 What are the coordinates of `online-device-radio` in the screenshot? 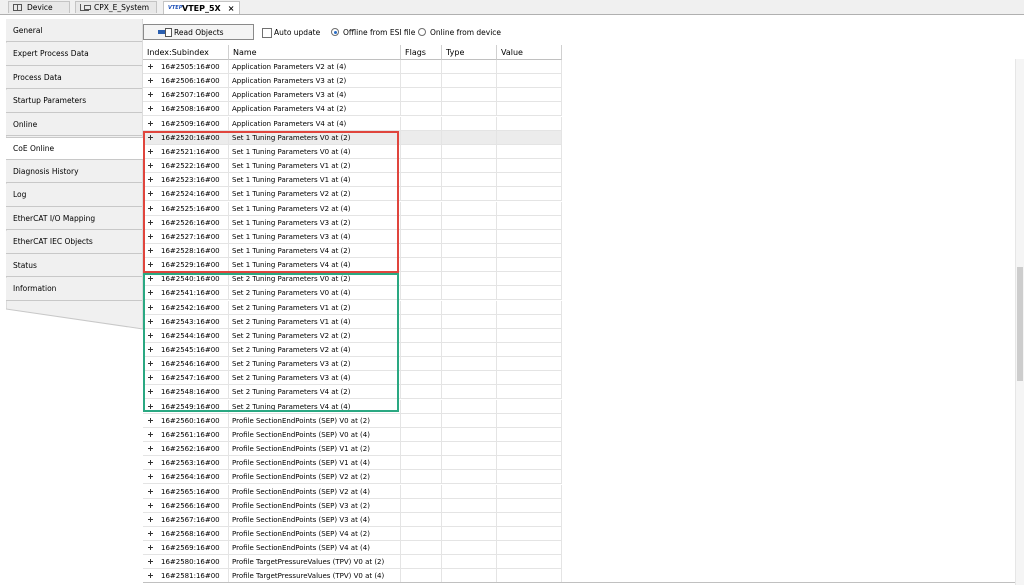 It's located at (422, 32).